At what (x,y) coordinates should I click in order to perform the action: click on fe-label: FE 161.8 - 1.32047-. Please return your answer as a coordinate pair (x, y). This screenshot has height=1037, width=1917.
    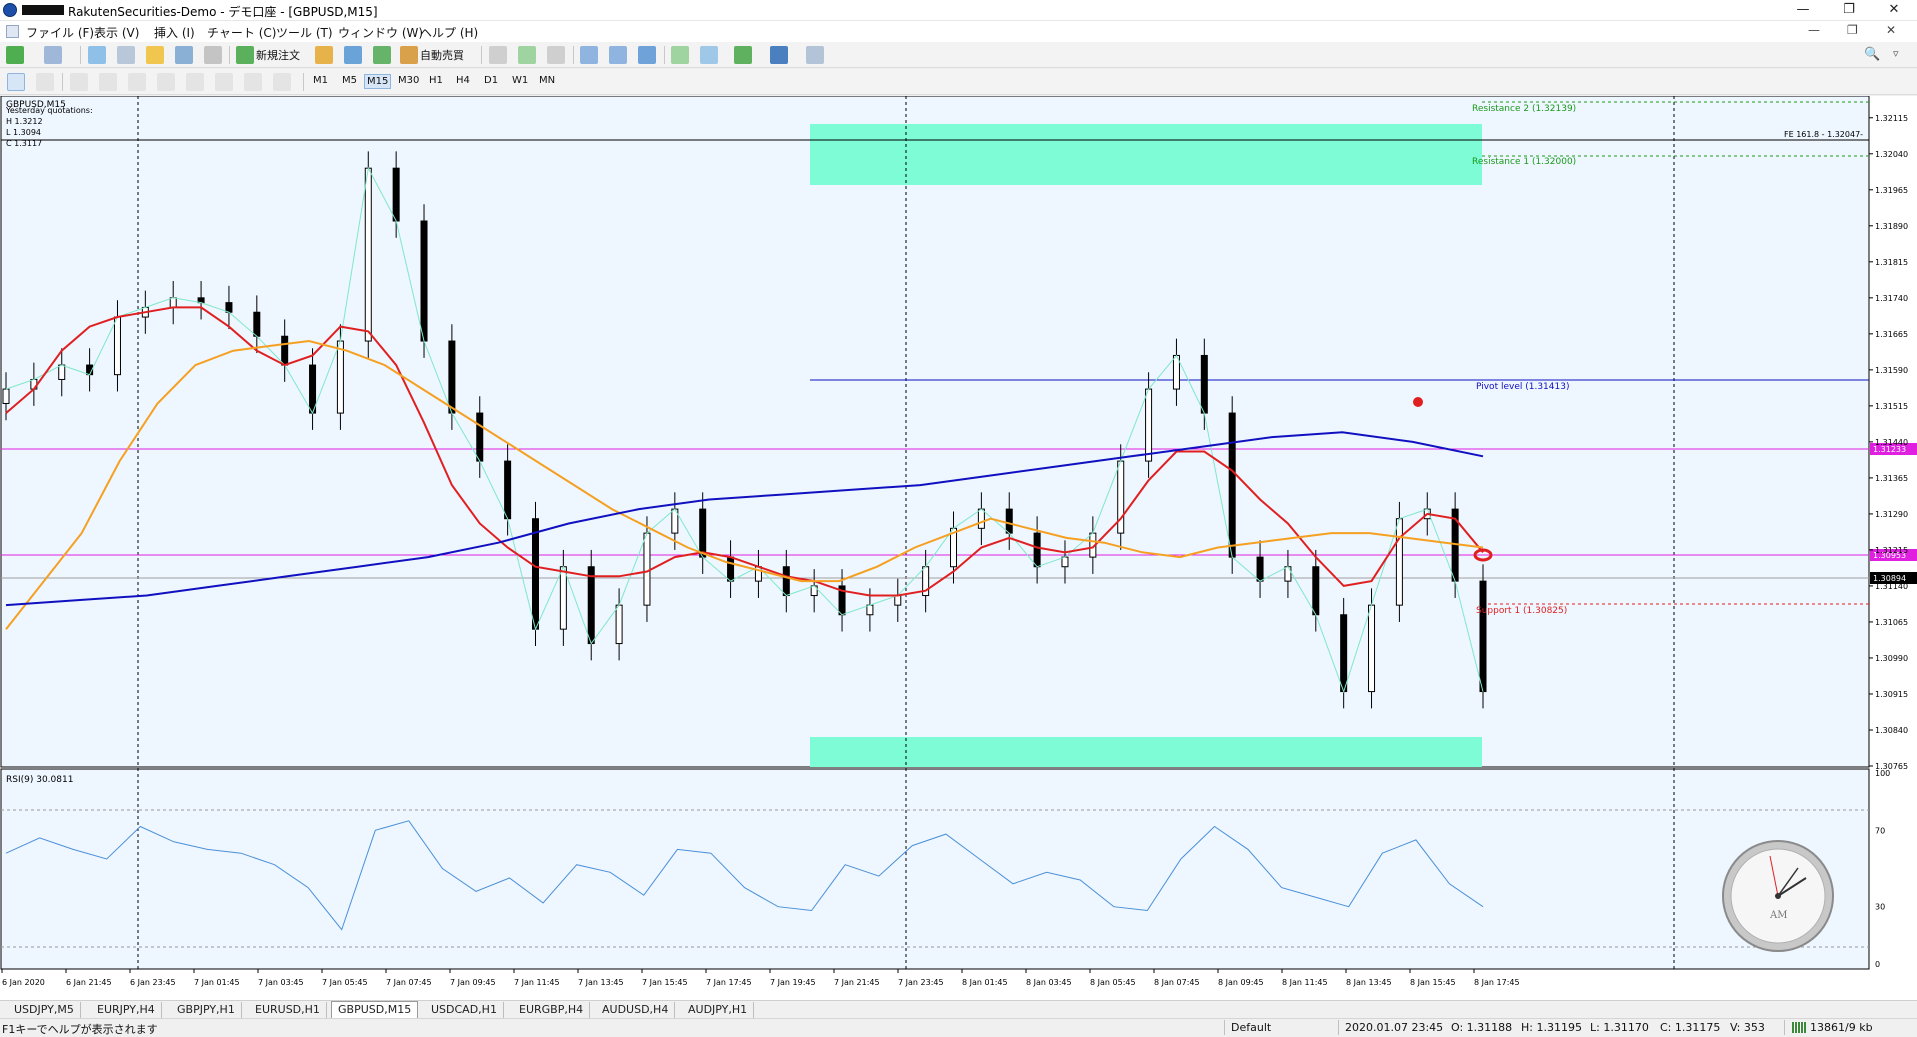
    Looking at the image, I should click on (1823, 134).